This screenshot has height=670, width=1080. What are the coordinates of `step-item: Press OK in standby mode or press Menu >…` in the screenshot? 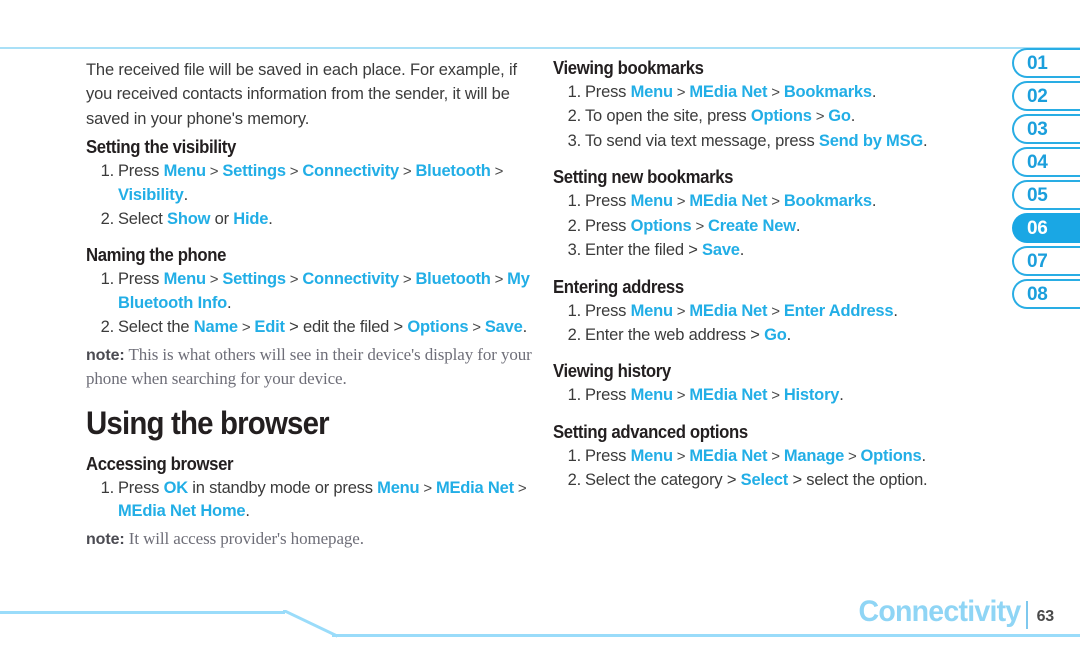 It's located at (315, 500).